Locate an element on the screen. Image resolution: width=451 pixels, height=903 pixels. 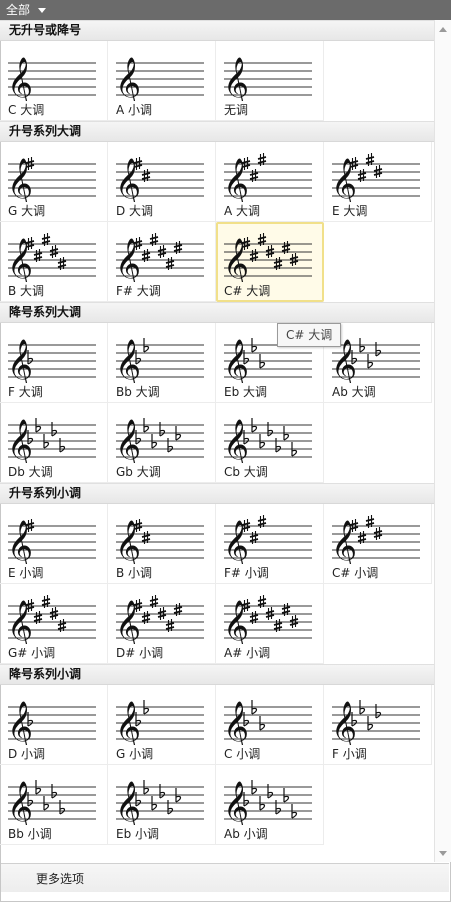
scroll-down-icon is located at coordinates (443, 853).